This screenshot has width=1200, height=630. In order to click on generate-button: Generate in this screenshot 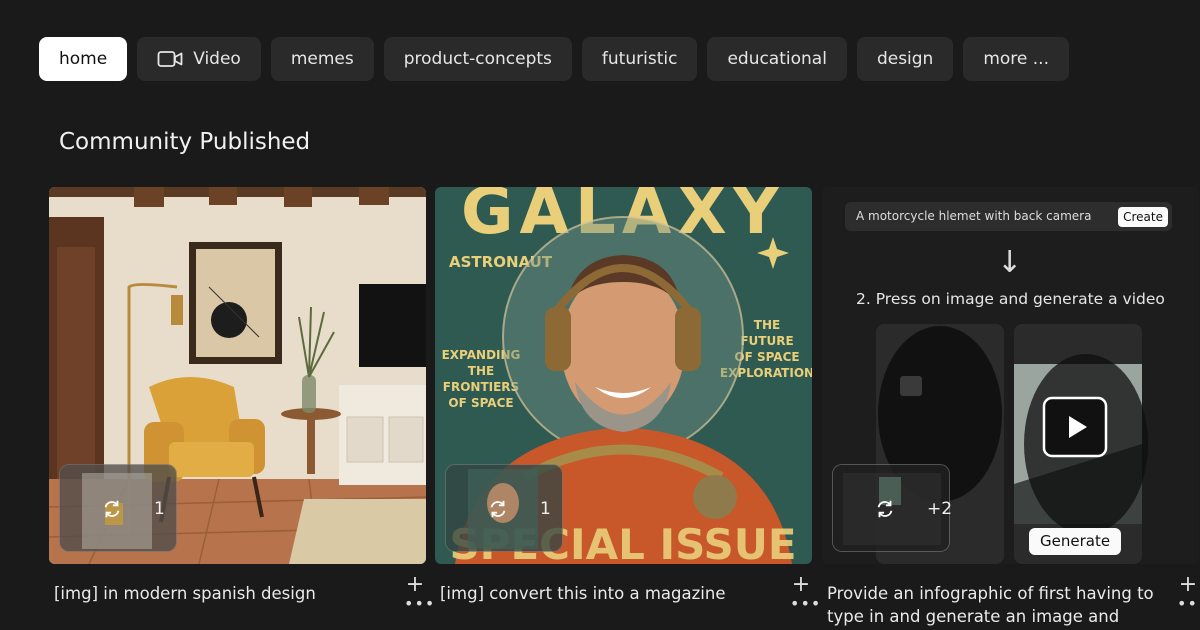, I will do `click(1075, 541)`.